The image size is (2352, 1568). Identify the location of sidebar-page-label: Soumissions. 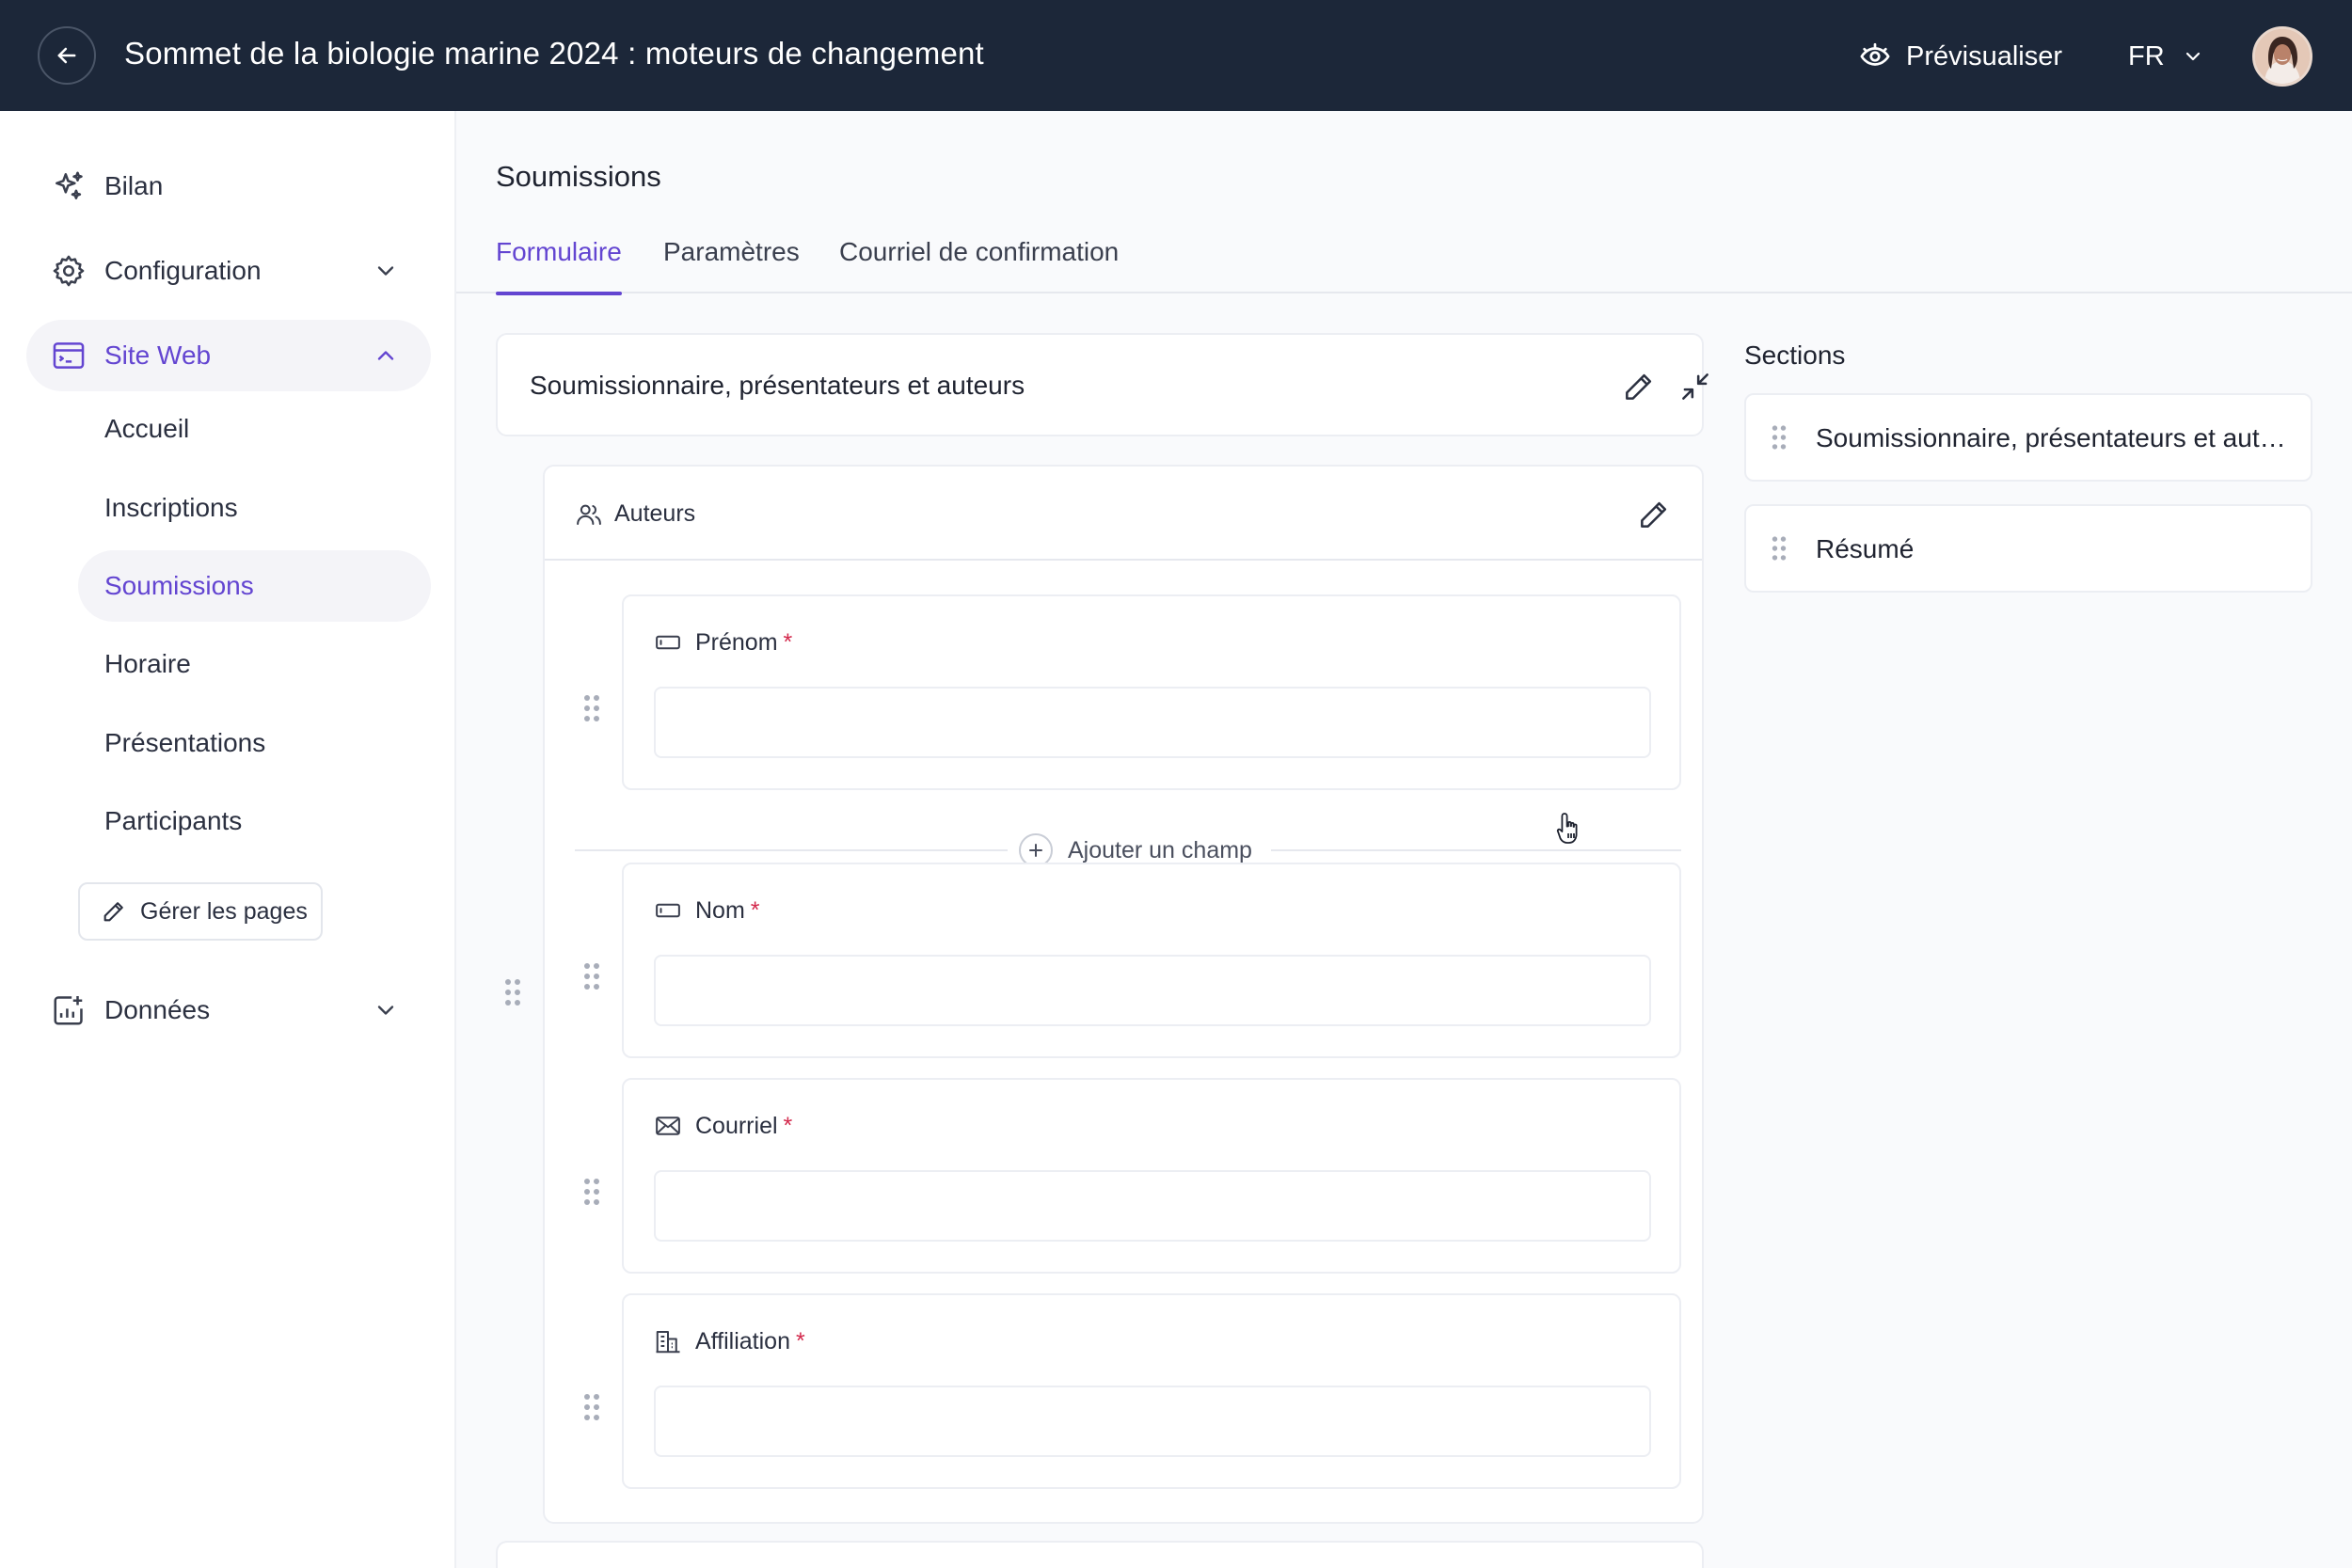
(179, 585).